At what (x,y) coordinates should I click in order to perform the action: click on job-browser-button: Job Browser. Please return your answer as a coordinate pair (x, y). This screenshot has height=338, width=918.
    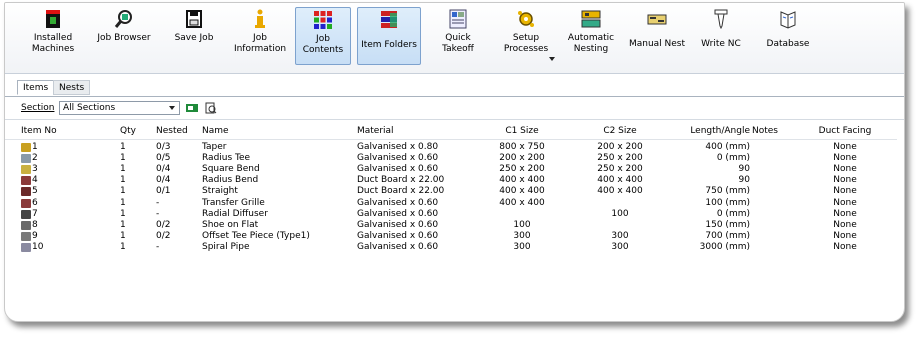
    Looking at the image, I should click on (124, 36).